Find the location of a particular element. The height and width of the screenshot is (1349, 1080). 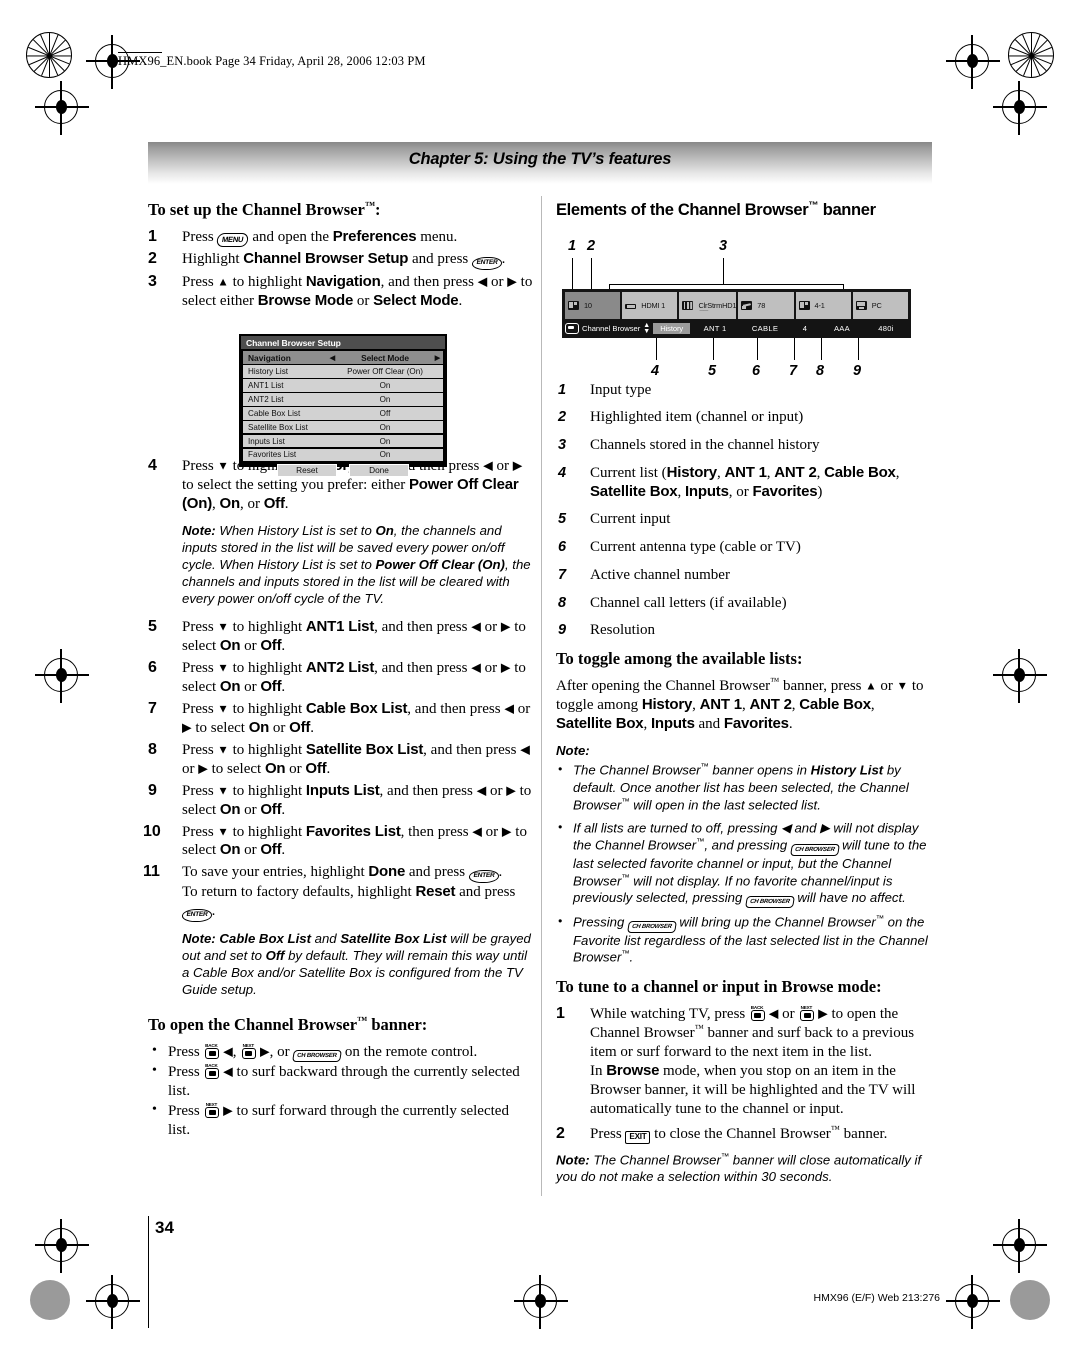

osd-row: Inputs List On is located at coordinates (343, 441).